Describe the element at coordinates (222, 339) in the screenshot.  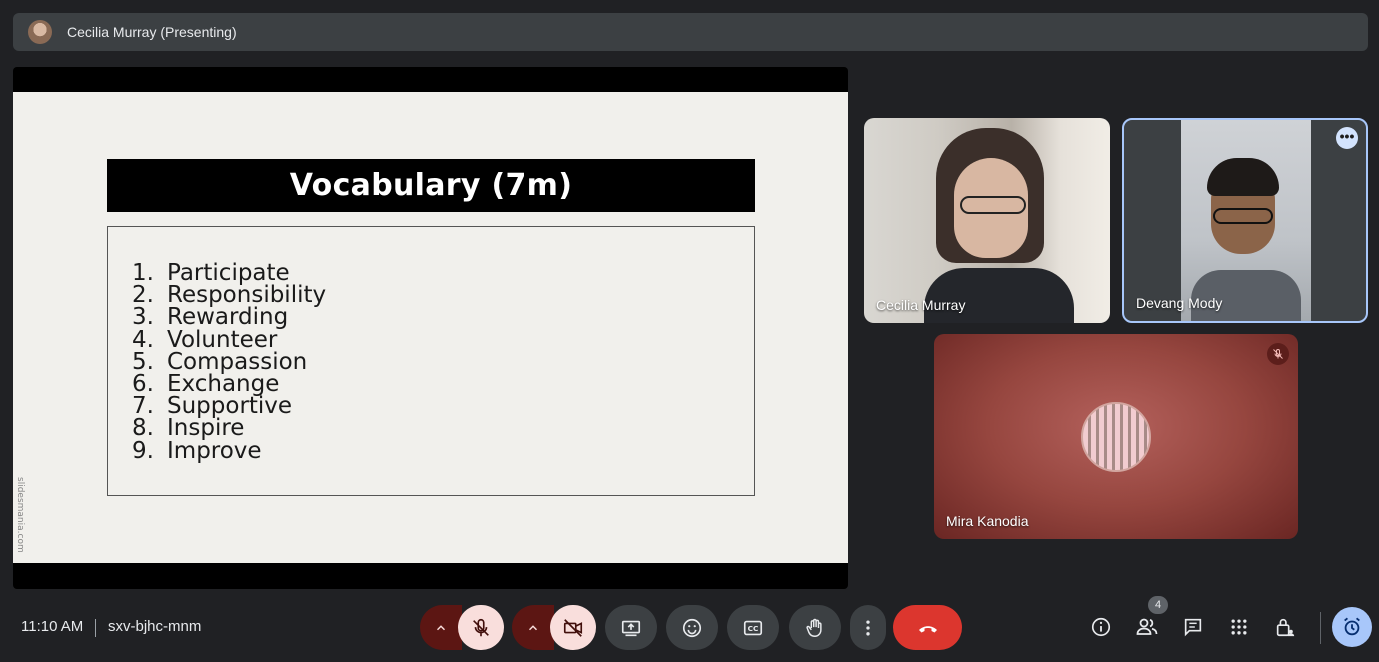
I see `vocab-word: Volunteer` at that location.